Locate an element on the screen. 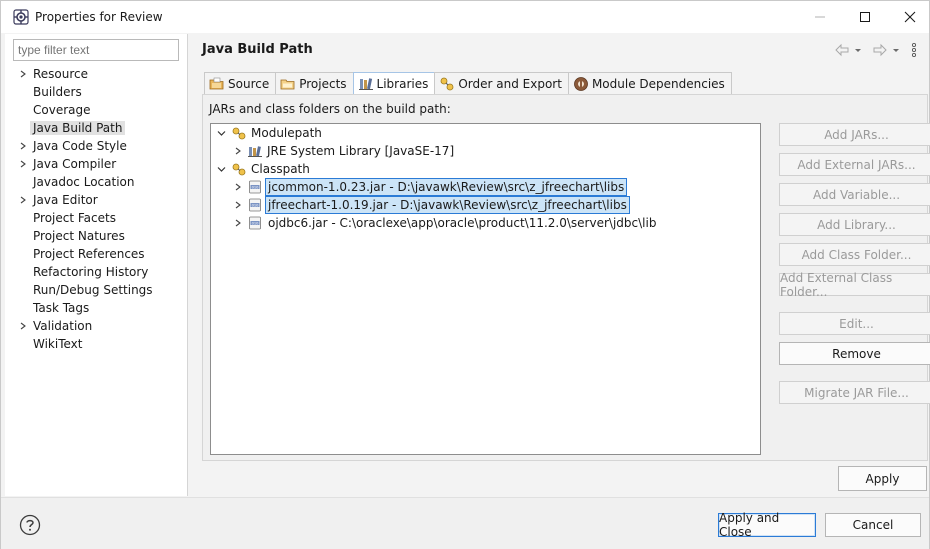 The height and width of the screenshot is (549, 930). more-options-icon is located at coordinates (914, 51).